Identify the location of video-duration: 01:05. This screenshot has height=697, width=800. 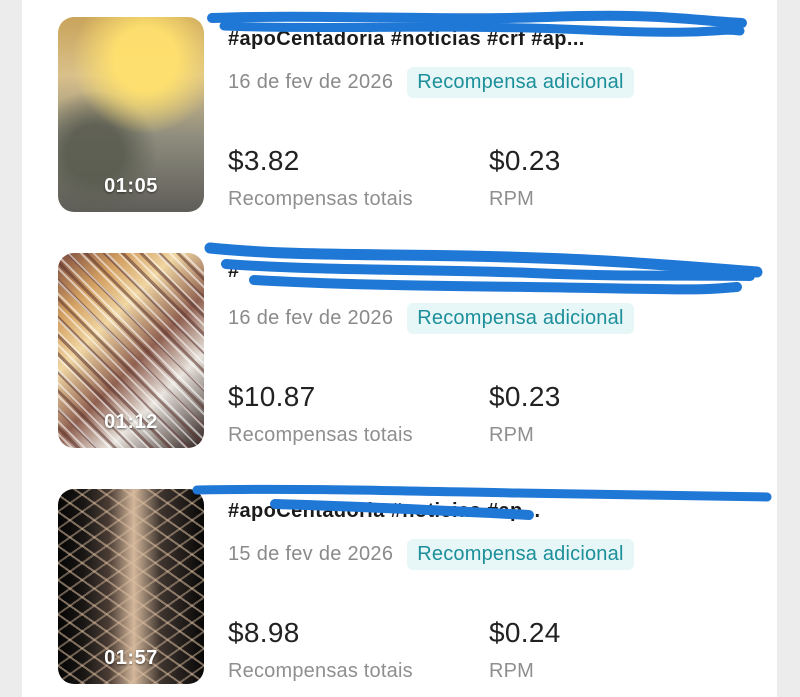
(131, 186).